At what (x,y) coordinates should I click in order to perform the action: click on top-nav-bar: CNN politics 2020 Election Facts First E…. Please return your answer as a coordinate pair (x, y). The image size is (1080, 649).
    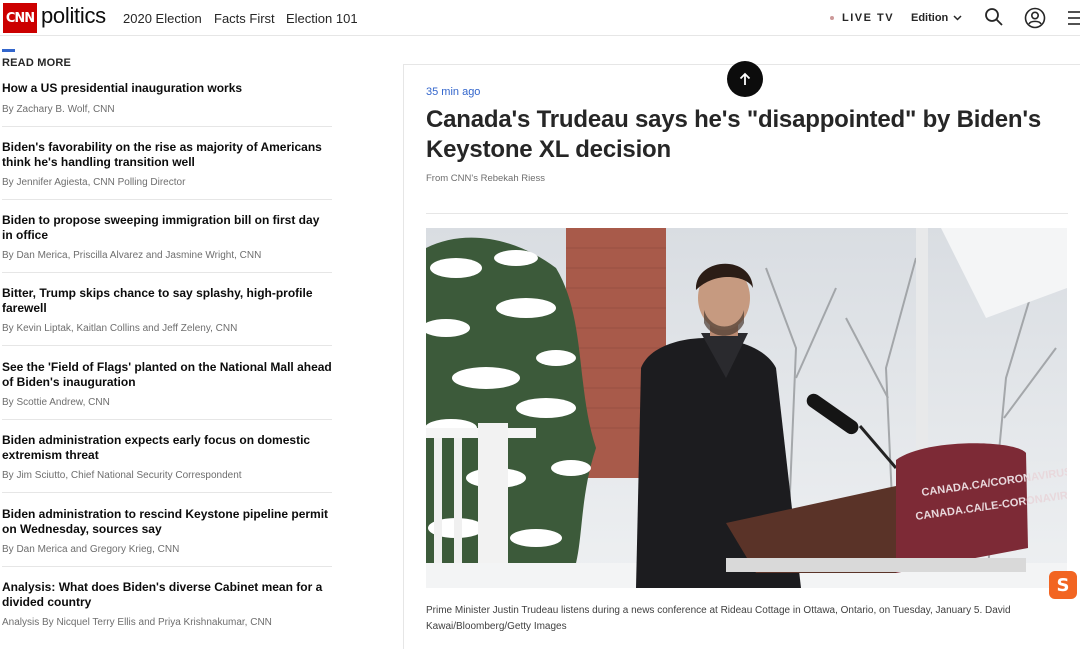
    Looking at the image, I should click on (540, 18).